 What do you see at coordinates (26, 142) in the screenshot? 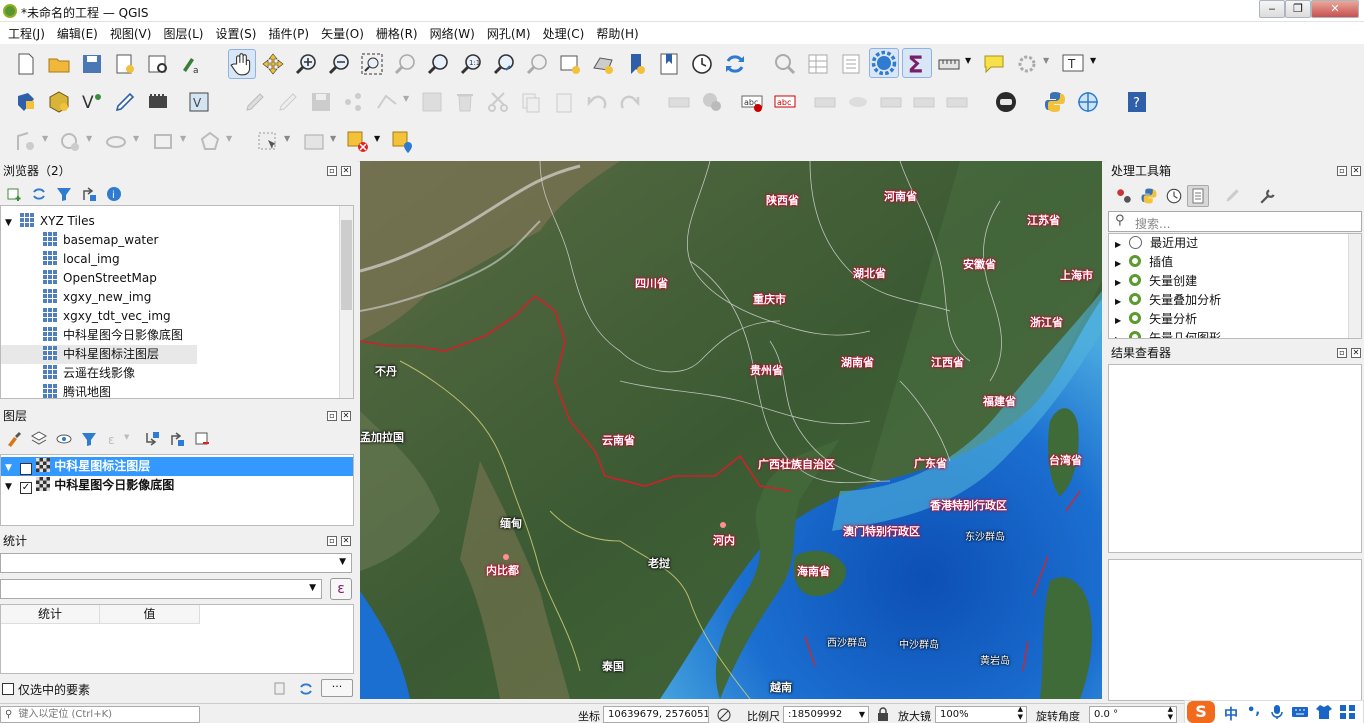
I see `add-ring-icon` at bounding box center [26, 142].